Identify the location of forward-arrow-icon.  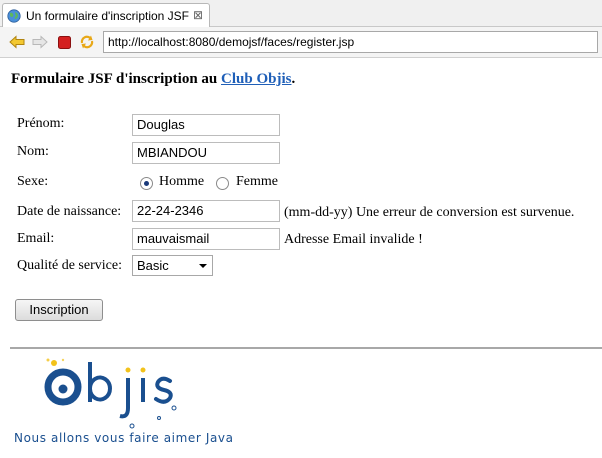
(40, 42).